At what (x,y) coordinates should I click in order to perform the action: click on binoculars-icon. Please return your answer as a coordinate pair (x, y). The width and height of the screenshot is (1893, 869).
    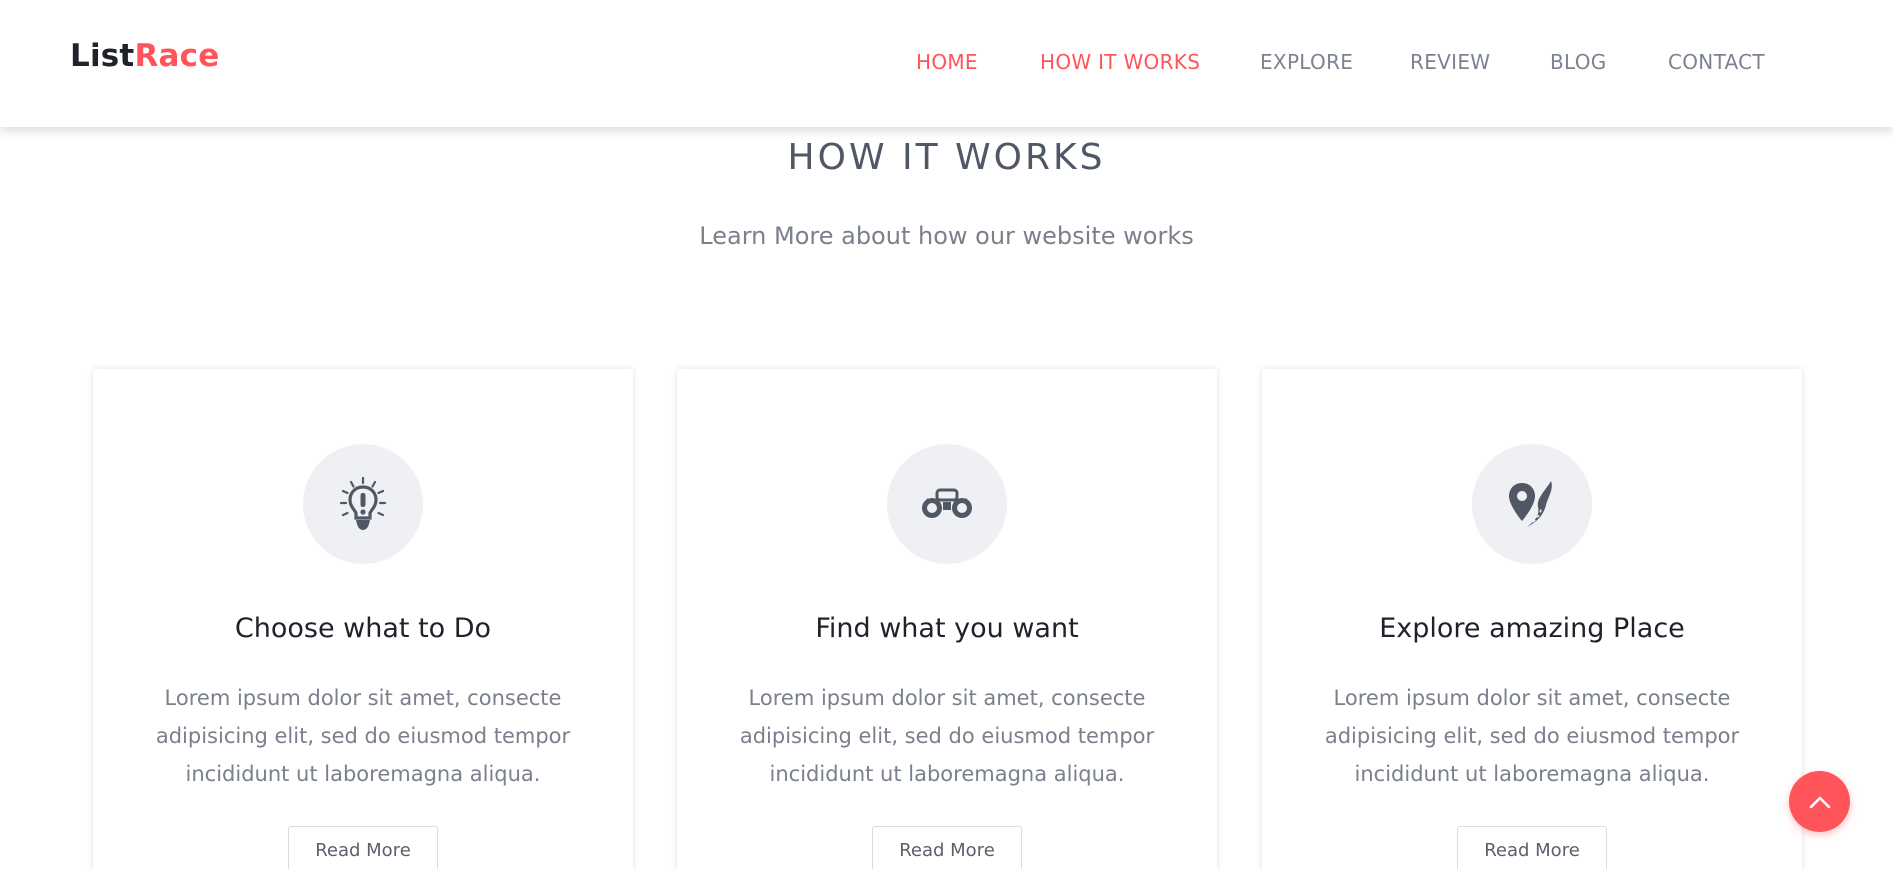
    Looking at the image, I should click on (947, 503).